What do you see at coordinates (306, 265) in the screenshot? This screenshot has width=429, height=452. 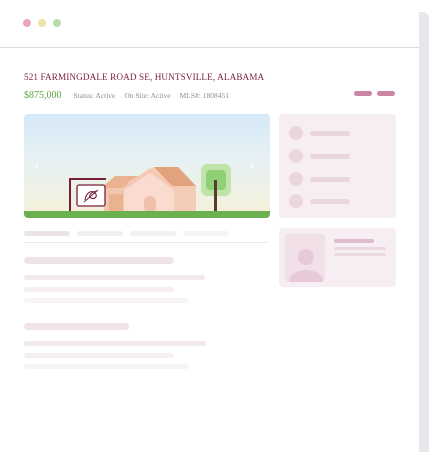 I see `person-icon` at bounding box center [306, 265].